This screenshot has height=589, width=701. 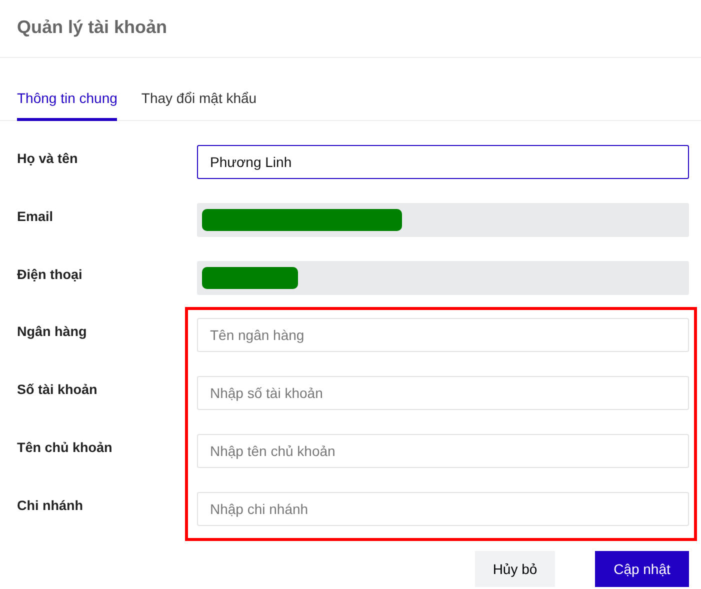 I want to click on page-title: Quản lý tài khoản, so click(x=92, y=27).